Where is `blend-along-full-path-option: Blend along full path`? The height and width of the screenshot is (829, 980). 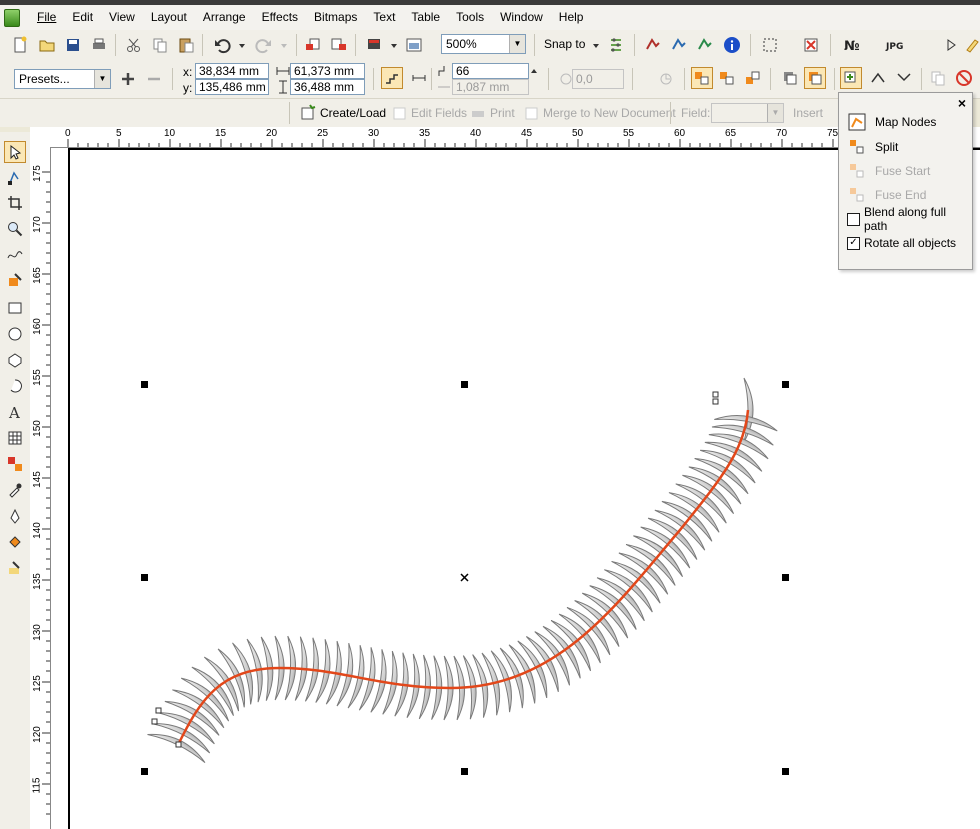 blend-along-full-path-option: Blend along full path is located at coordinates (909, 219).